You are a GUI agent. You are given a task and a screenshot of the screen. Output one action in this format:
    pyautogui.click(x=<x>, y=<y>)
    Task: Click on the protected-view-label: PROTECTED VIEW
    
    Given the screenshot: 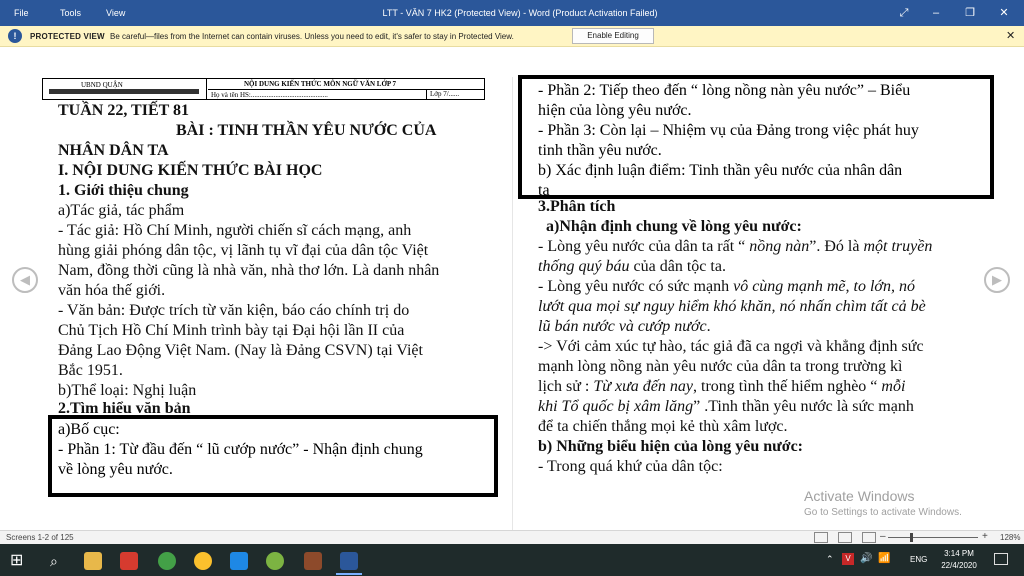 What is the action you would take?
    pyautogui.click(x=67, y=36)
    